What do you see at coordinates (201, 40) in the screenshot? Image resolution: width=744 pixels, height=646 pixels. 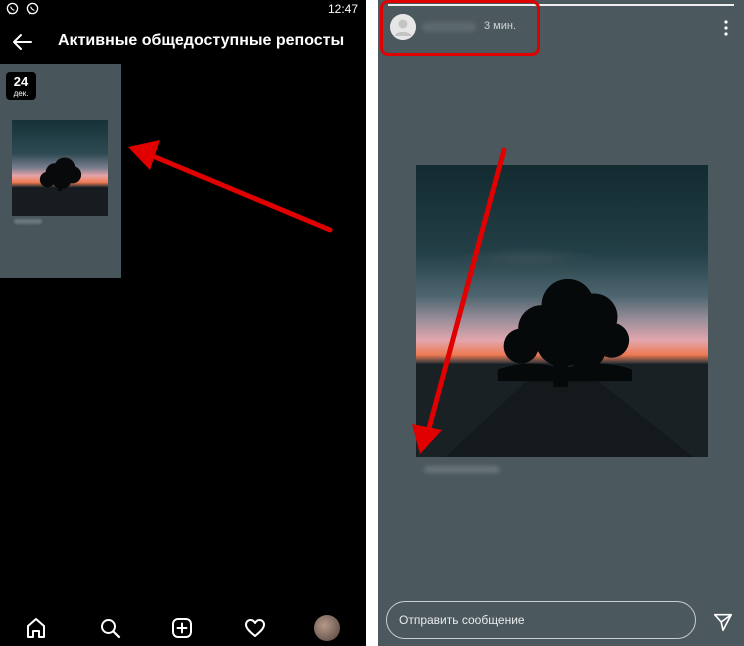 I see `page-title: Активные общедоступные репосты` at bounding box center [201, 40].